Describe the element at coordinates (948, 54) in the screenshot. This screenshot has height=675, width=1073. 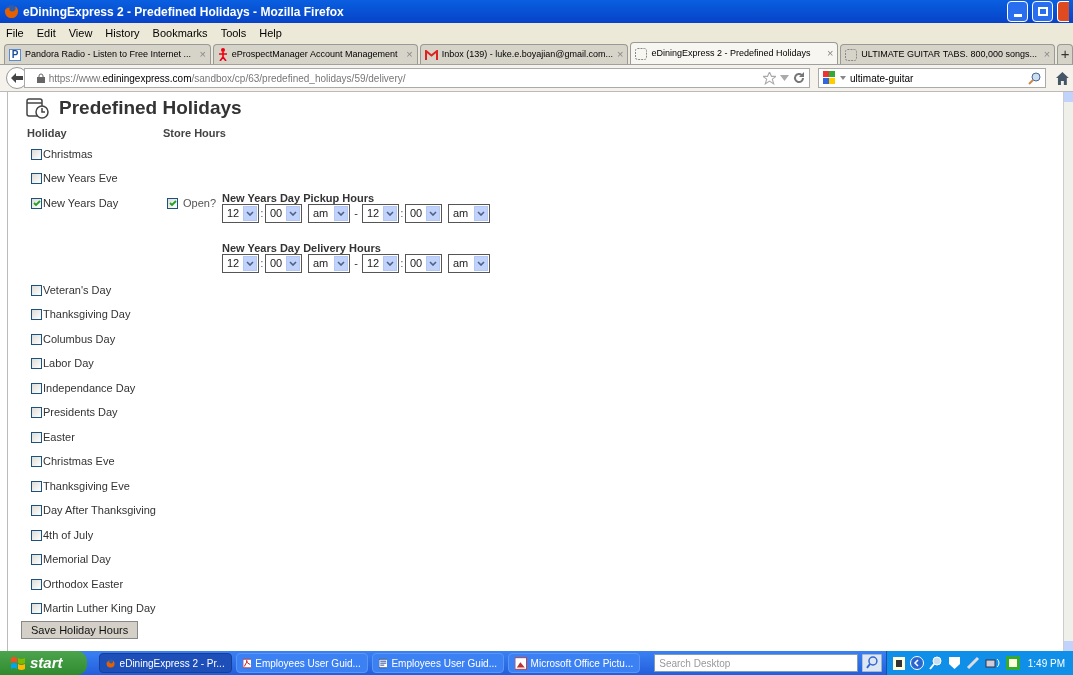
I see `browser-tab: ULTIMATE GUITAR TABS. 800,000 songs... ×` at that location.